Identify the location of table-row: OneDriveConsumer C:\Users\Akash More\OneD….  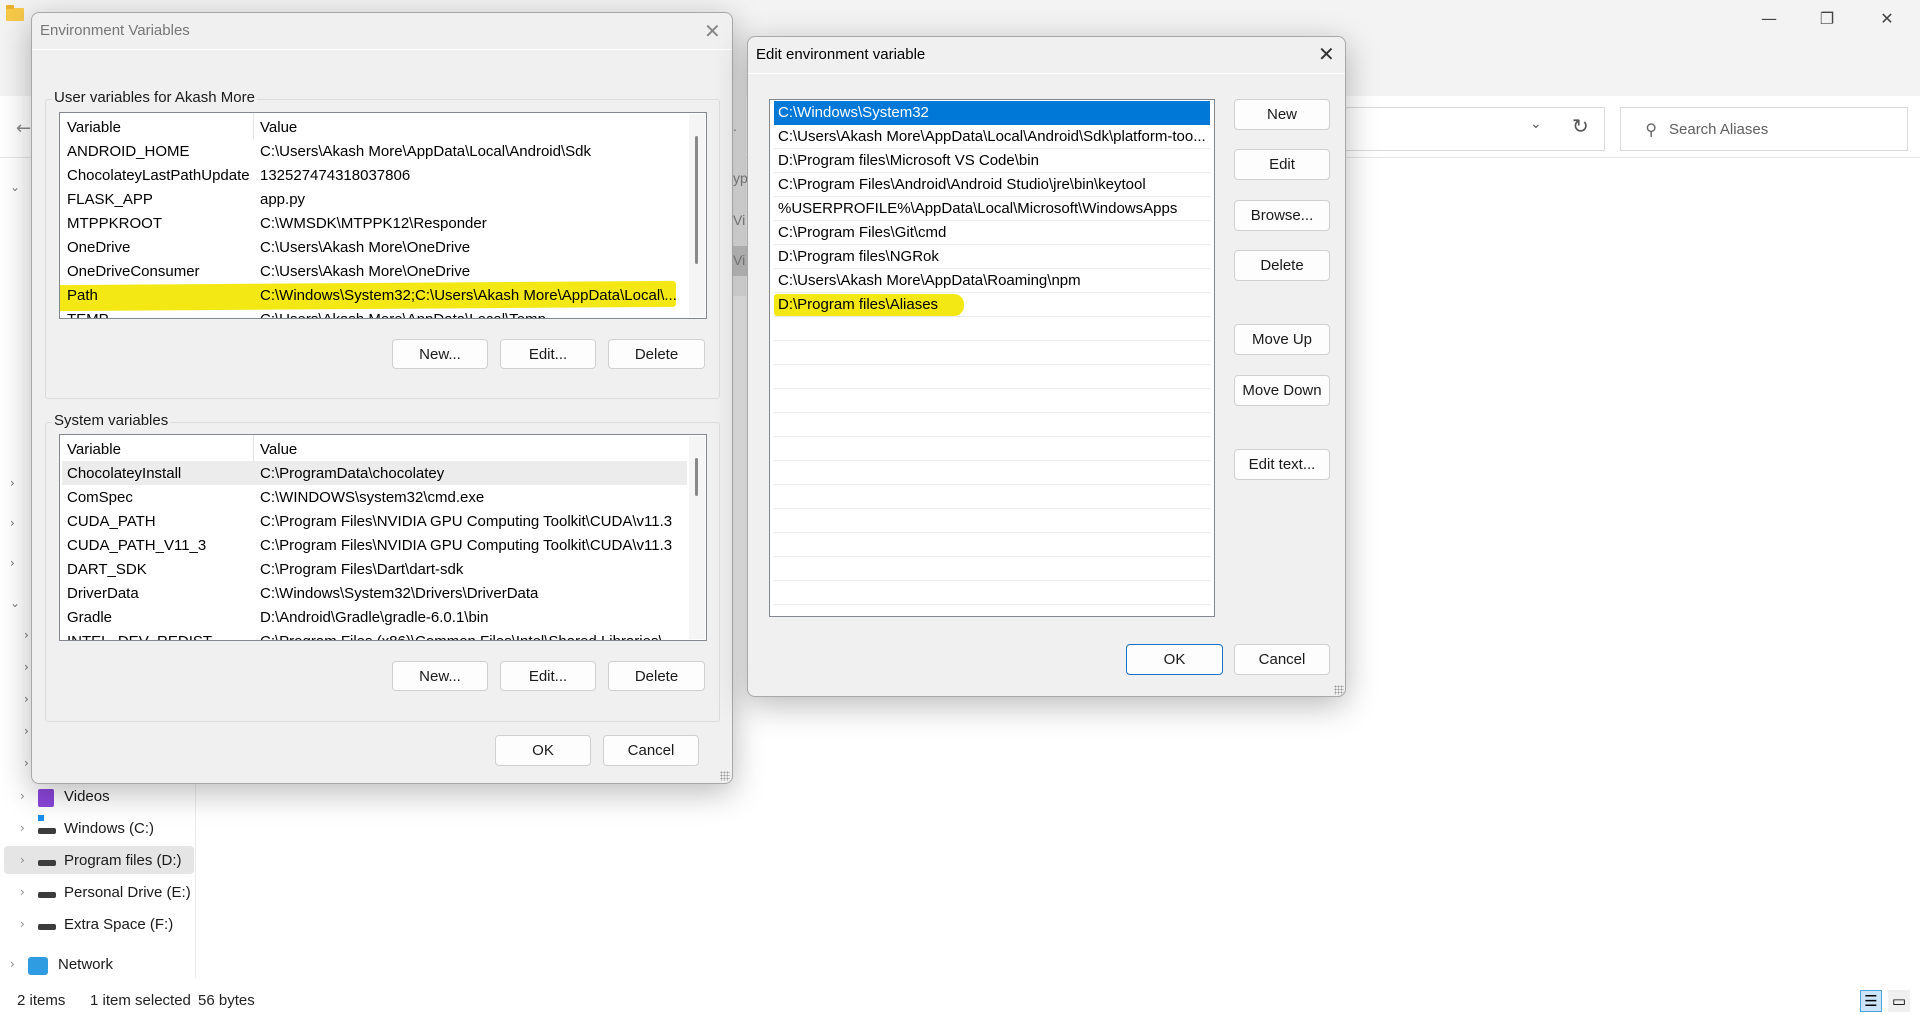
(374, 271).